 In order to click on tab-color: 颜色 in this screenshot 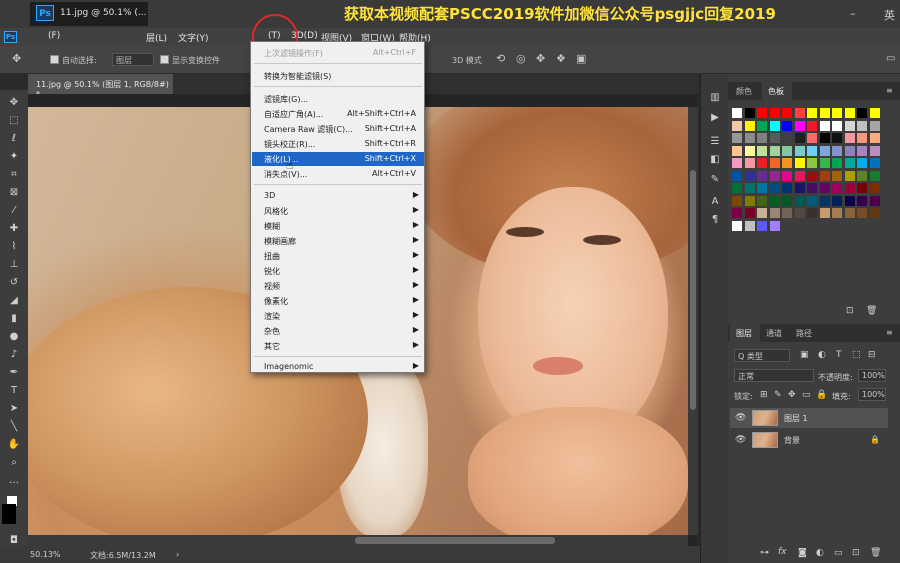, I will do `click(744, 91)`.